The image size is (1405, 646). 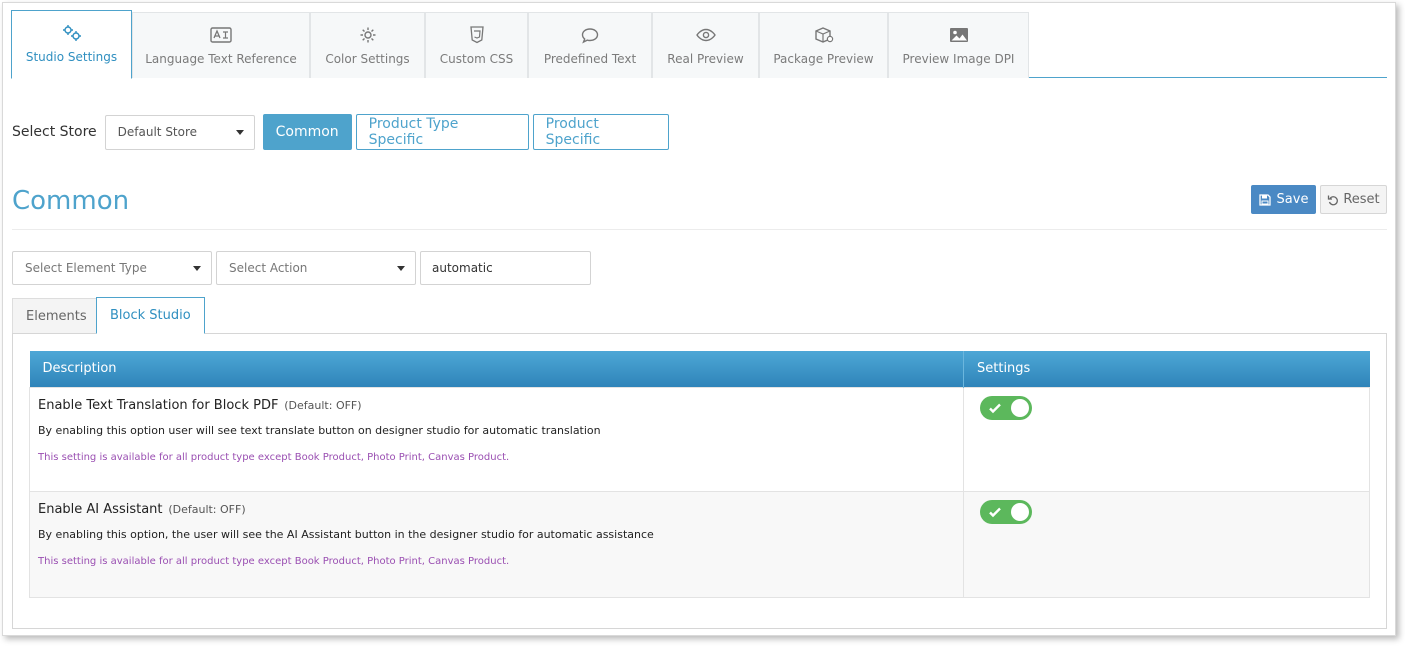 What do you see at coordinates (1006, 407) in the screenshot?
I see `text-translation-toggle` at bounding box center [1006, 407].